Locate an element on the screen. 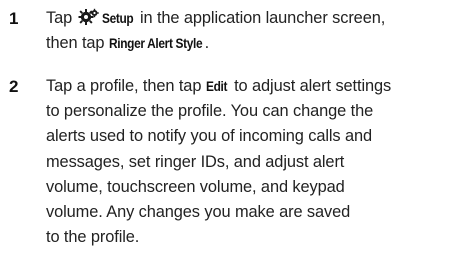 This screenshot has height=254, width=452. step-text-segment: Tap is located at coordinates (61, 18).